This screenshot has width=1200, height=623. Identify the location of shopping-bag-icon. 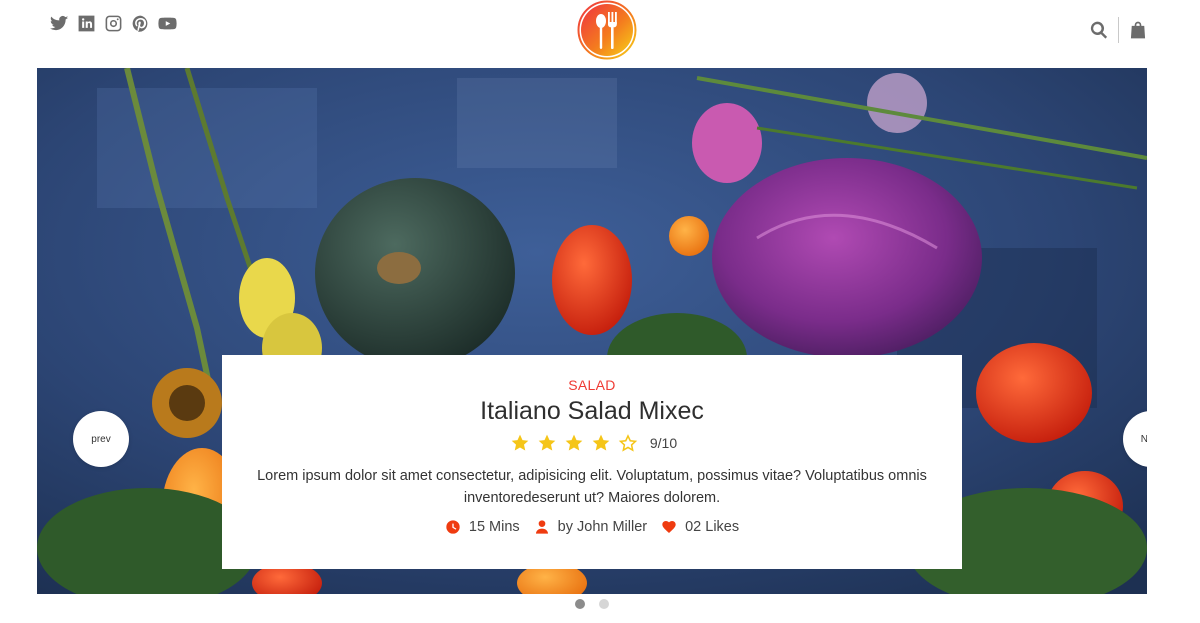
(1138, 30).